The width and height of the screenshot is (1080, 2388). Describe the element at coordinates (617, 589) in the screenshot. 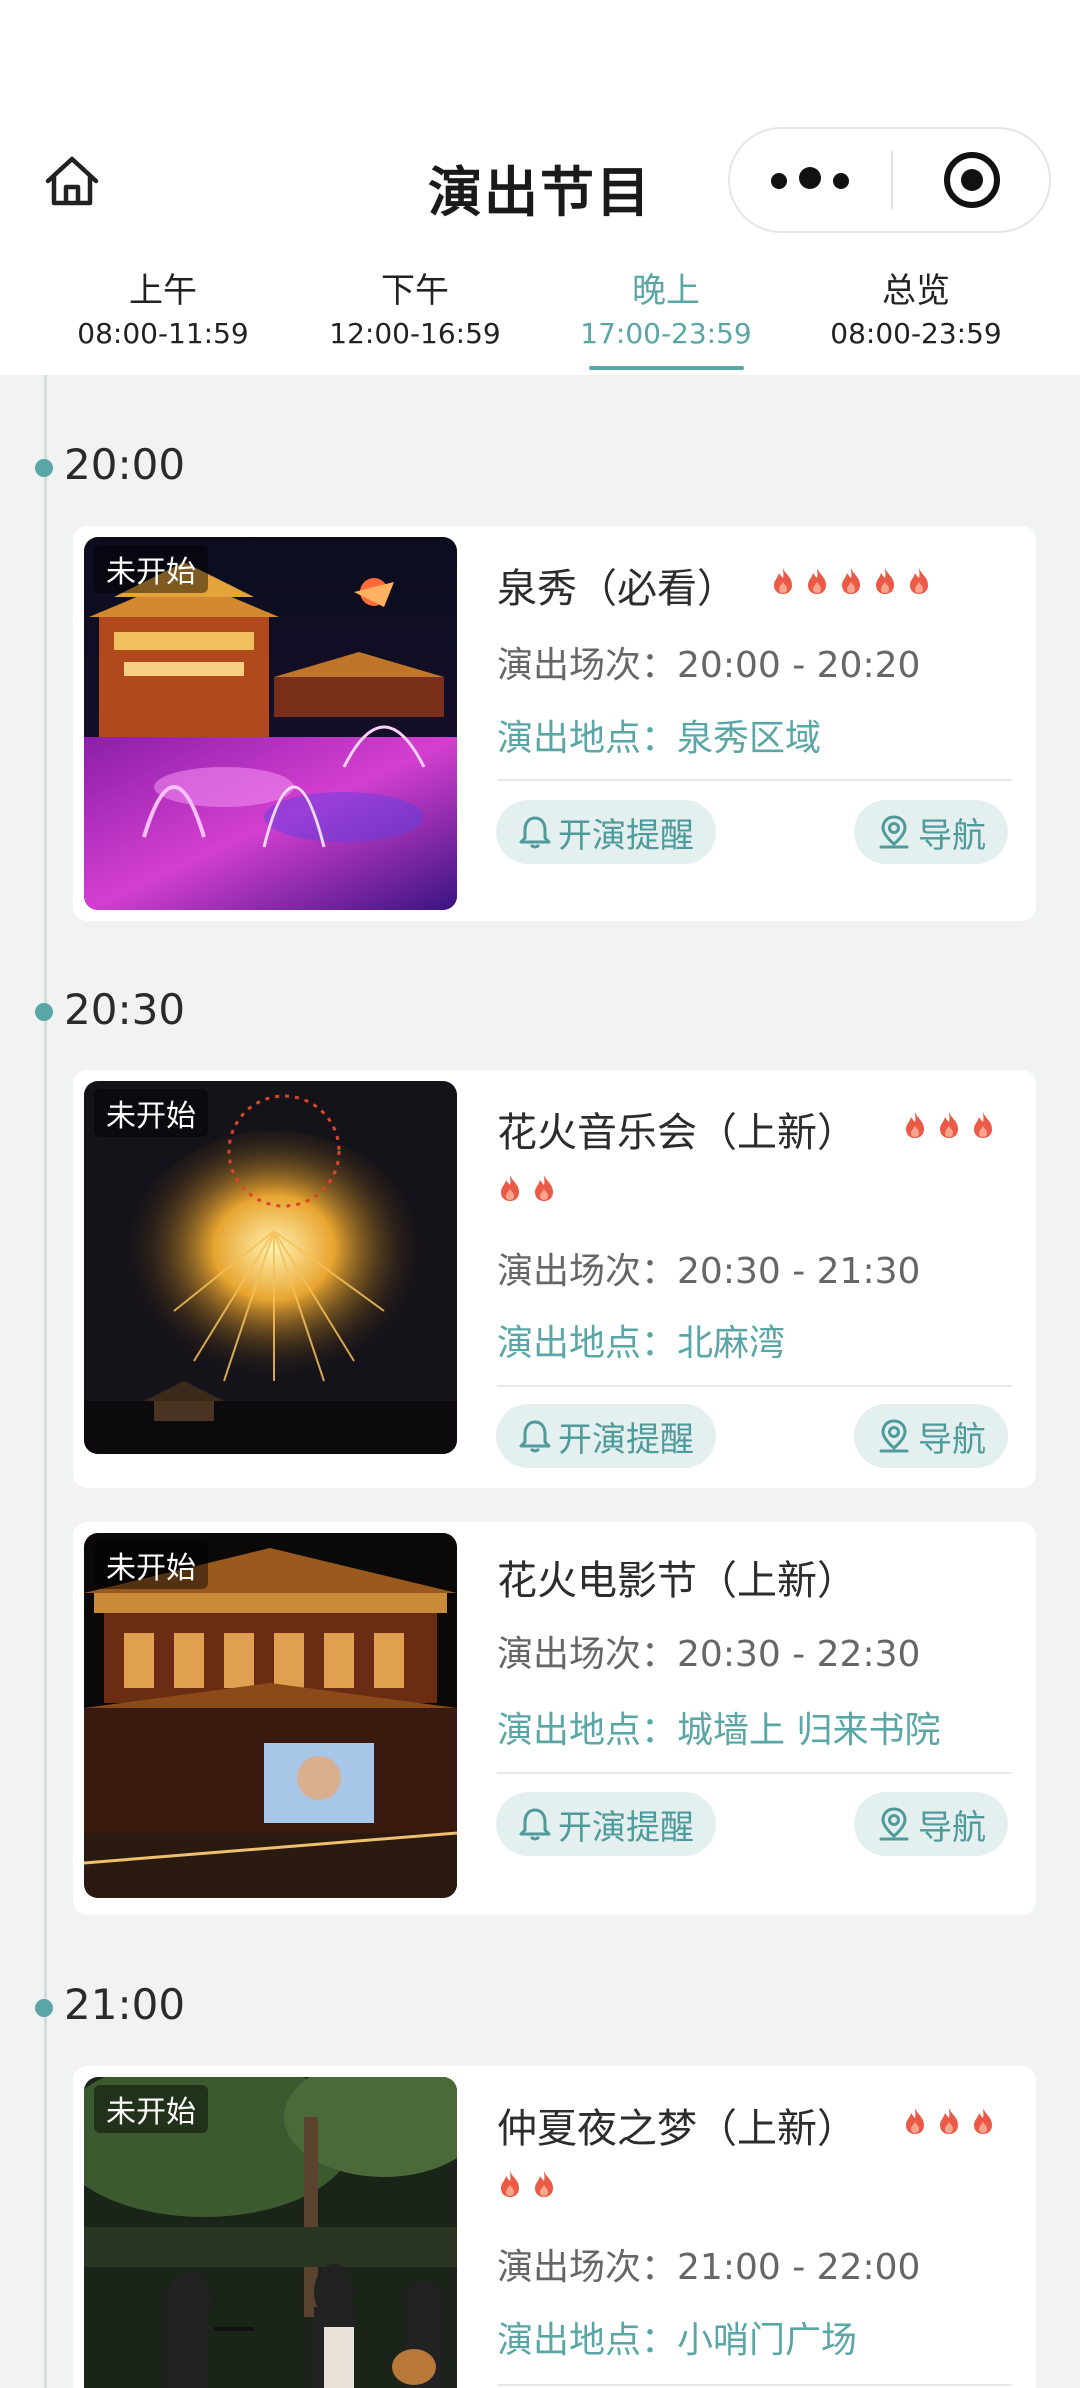

I see `show-title: 泉秀（必看）` at that location.